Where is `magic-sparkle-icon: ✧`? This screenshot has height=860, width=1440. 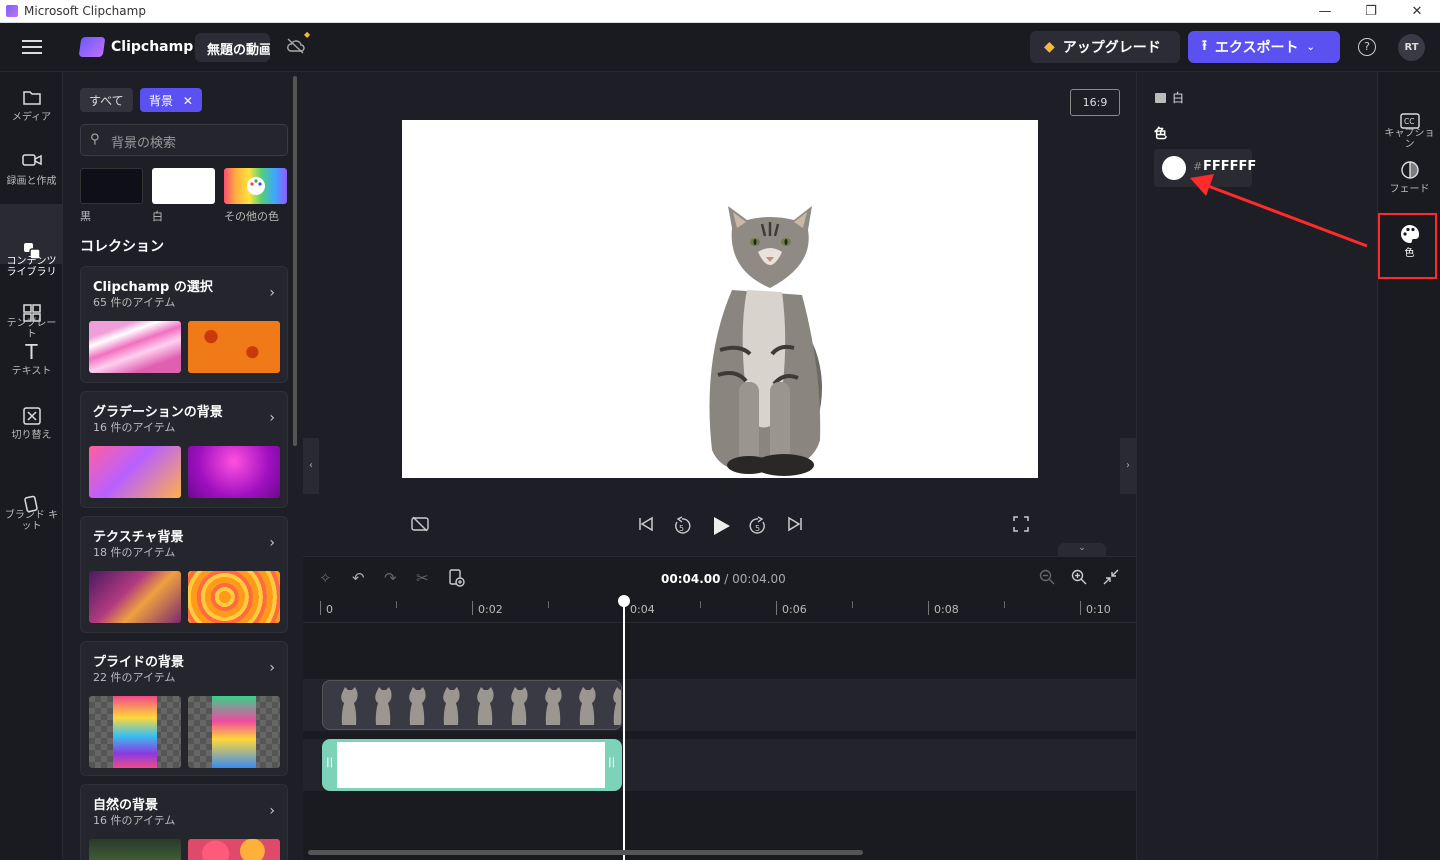 magic-sparkle-icon: ✧ is located at coordinates (325, 578).